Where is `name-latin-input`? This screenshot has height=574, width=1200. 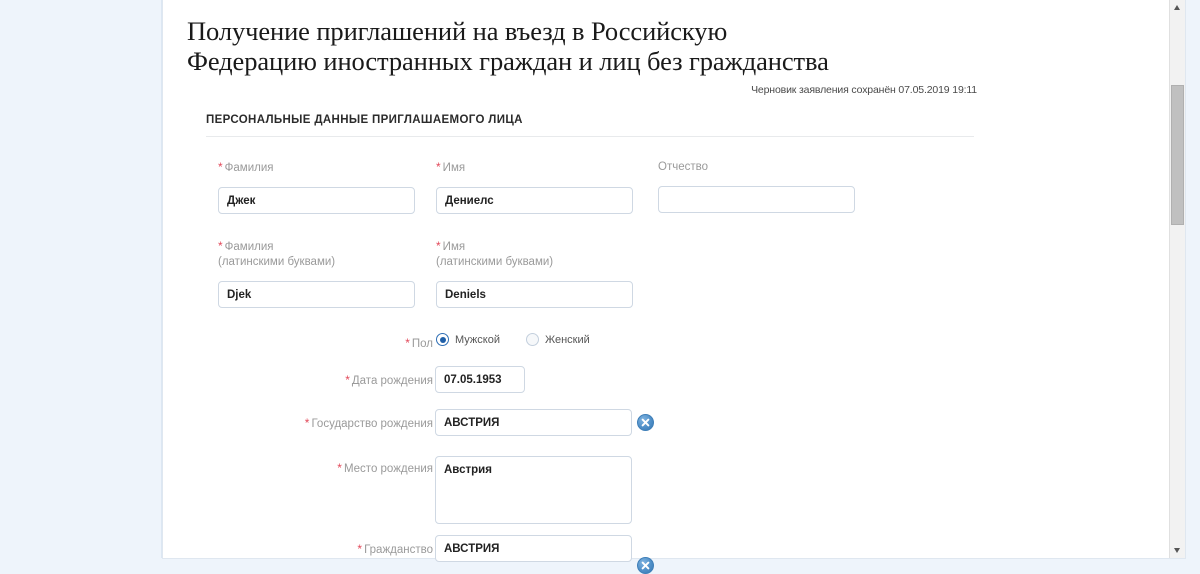 name-latin-input is located at coordinates (534, 294).